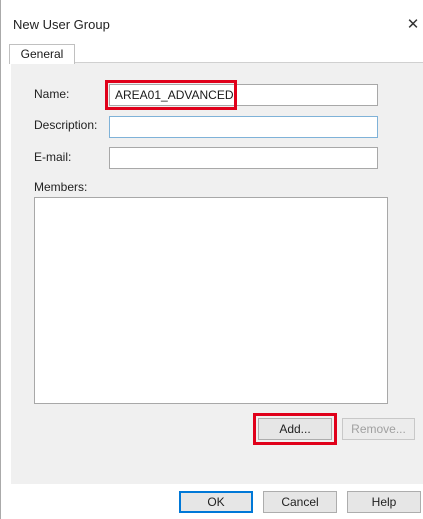  What do you see at coordinates (61, 187) in the screenshot?
I see `members-label: Members:` at bounding box center [61, 187].